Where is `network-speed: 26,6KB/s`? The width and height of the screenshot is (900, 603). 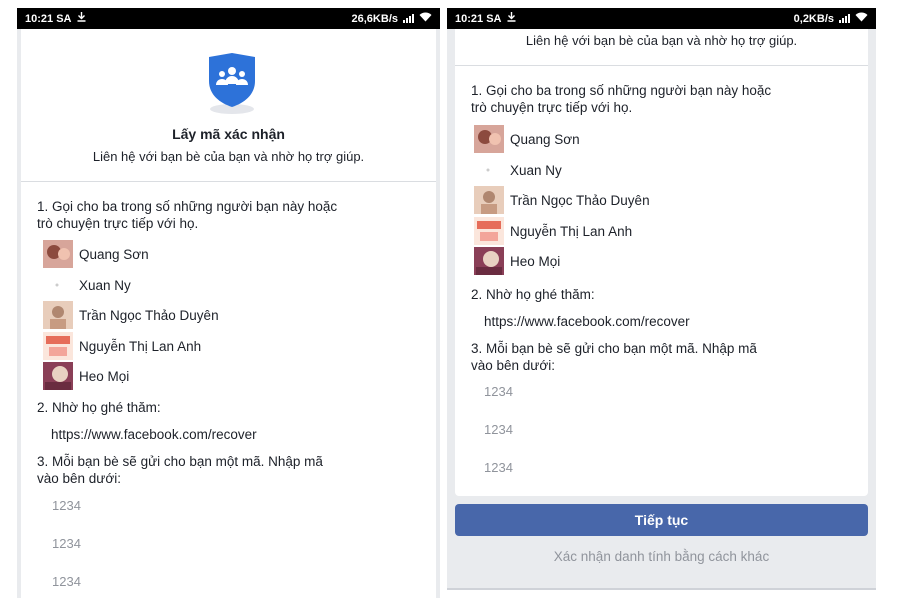 network-speed: 26,6KB/s is located at coordinates (374, 18).